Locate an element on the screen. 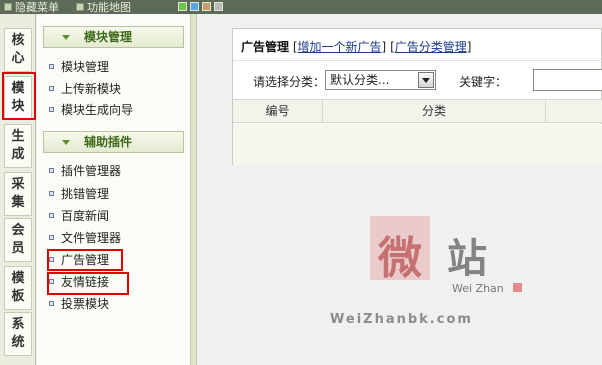 The image size is (602, 365). sidebar-item-label: 插件管理器 is located at coordinates (91, 171).